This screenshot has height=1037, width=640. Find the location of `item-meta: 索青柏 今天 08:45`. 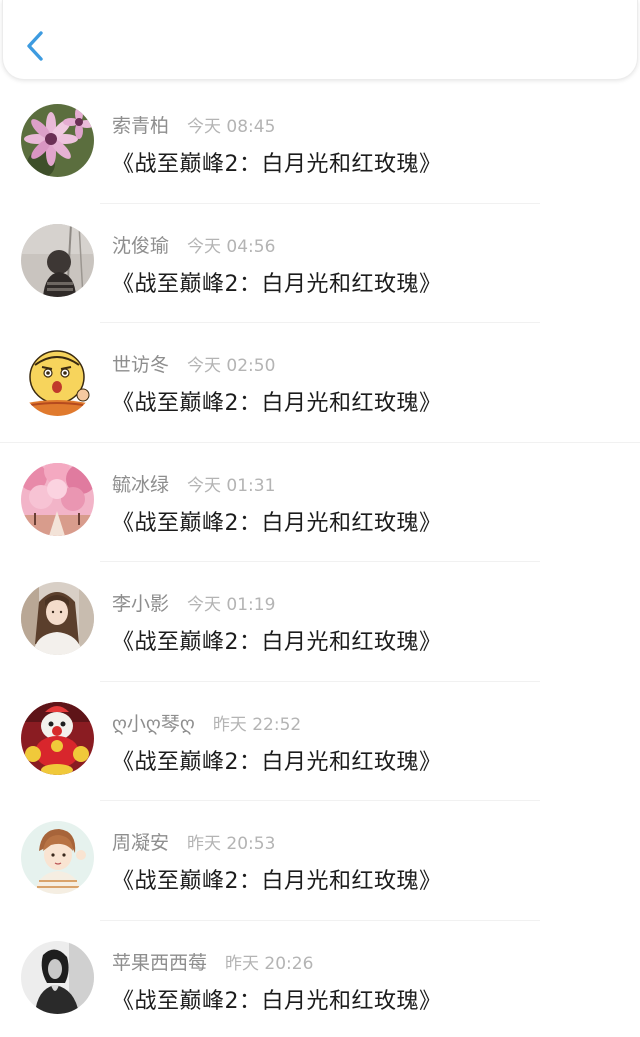

item-meta: 索青柏 今天 08:45 is located at coordinates (193, 124).